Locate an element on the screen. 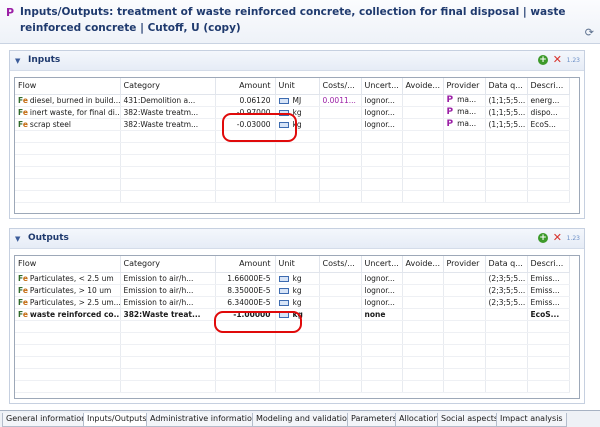 Image resolution: width=600 pixels, height=427 pixels. tab-allocation: Allocation is located at coordinates (419, 420).